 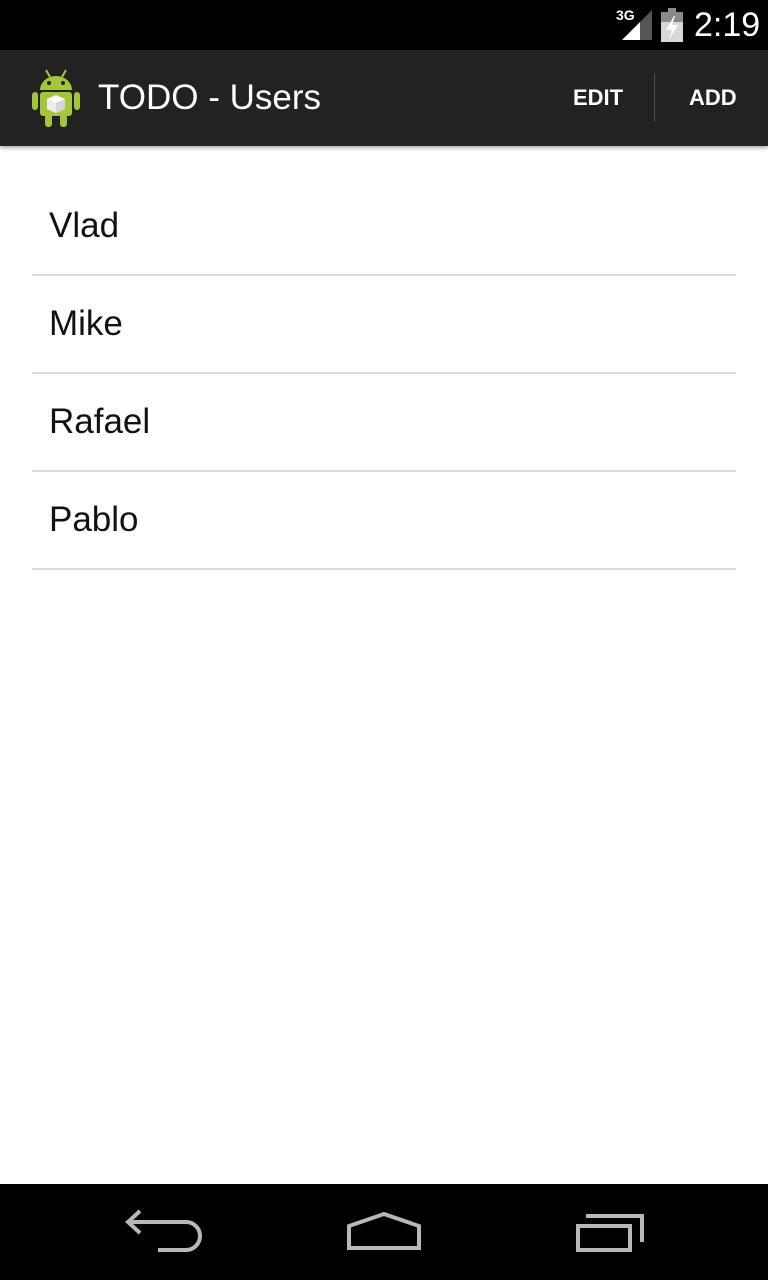 I want to click on home-button, so click(x=384, y=1232).